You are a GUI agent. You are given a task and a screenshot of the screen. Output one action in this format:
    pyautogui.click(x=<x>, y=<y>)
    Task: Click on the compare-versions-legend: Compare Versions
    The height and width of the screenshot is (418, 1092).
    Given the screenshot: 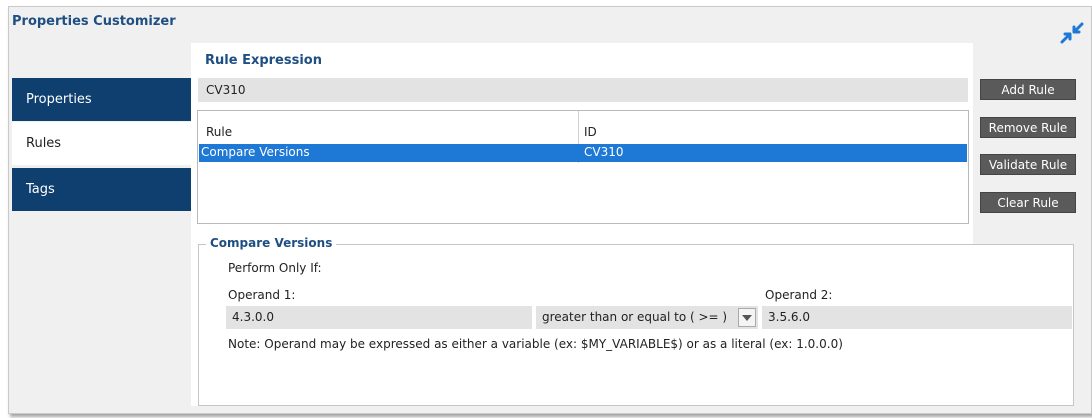 What is the action you would take?
    pyautogui.click(x=271, y=243)
    